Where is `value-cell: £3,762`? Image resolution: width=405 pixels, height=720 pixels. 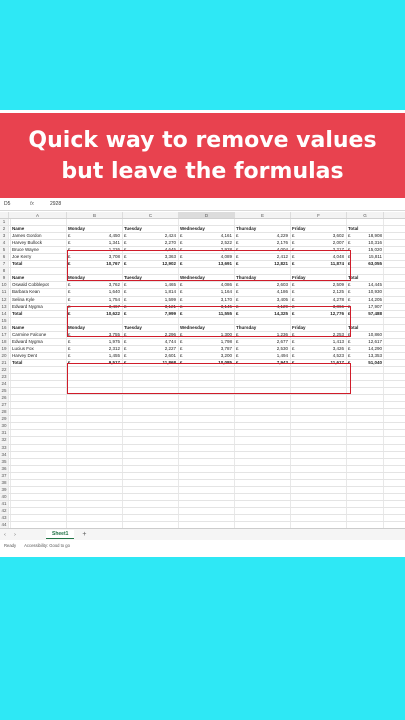
value-cell: £3,762 is located at coordinates (95, 285).